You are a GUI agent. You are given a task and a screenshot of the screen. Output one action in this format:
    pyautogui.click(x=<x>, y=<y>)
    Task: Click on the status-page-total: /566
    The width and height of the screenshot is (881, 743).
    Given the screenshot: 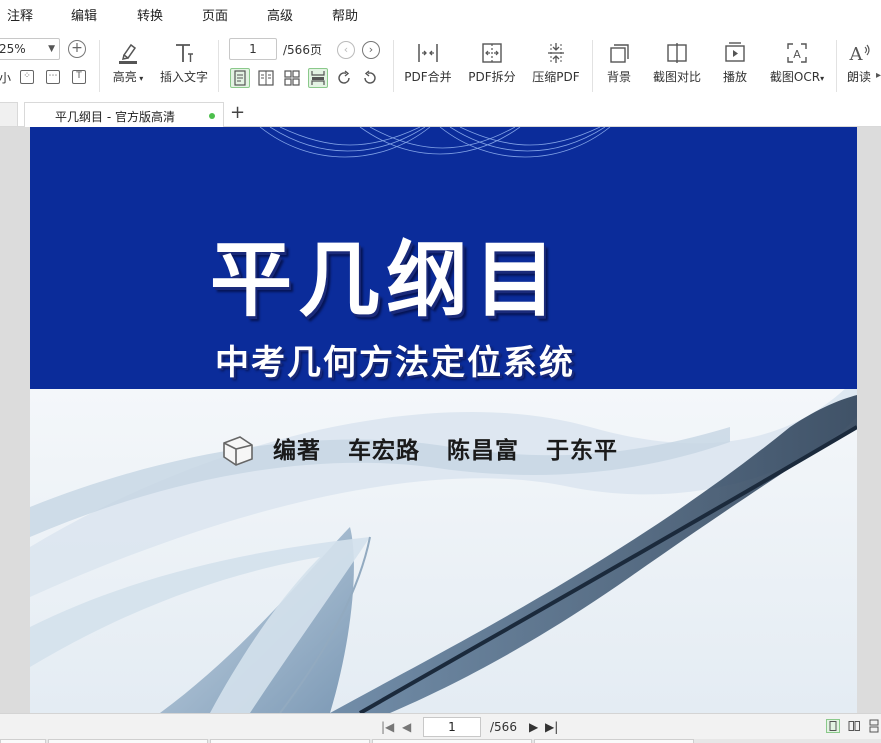 What is the action you would take?
    pyautogui.click(x=503, y=727)
    